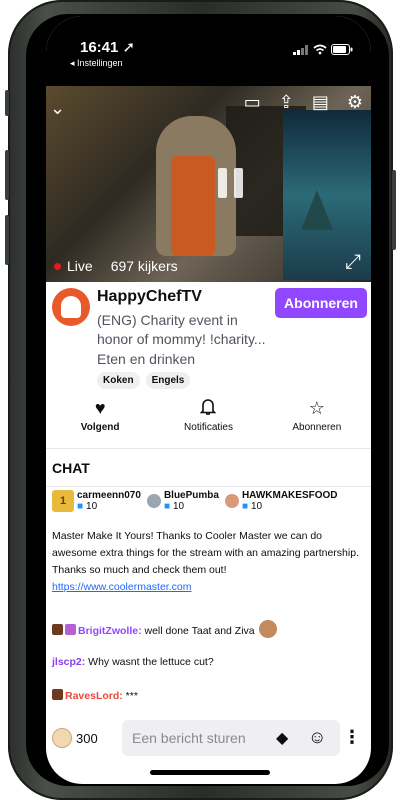 This screenshot has height=800, width=401. Describe the element at coordinates (353, 262) in the screenshot. I see `fullscreen-icon: ⤢` at that location.